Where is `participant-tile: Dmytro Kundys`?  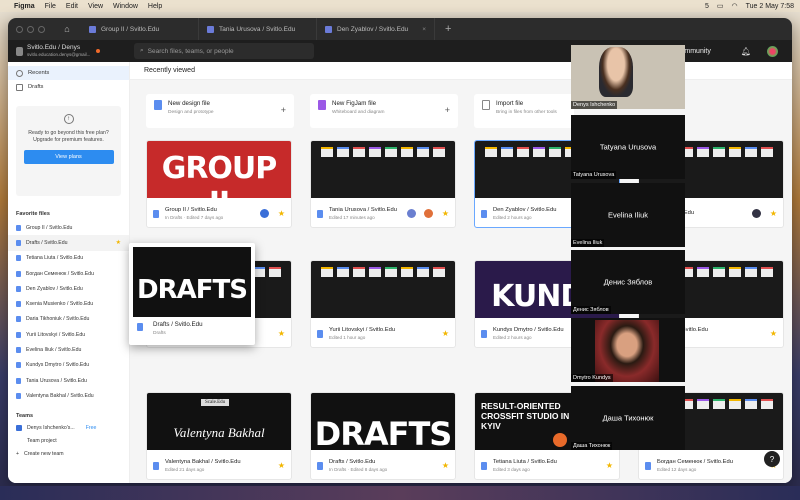 participant-tile: Dmytro Kundys is located at coordinates (628, 350).